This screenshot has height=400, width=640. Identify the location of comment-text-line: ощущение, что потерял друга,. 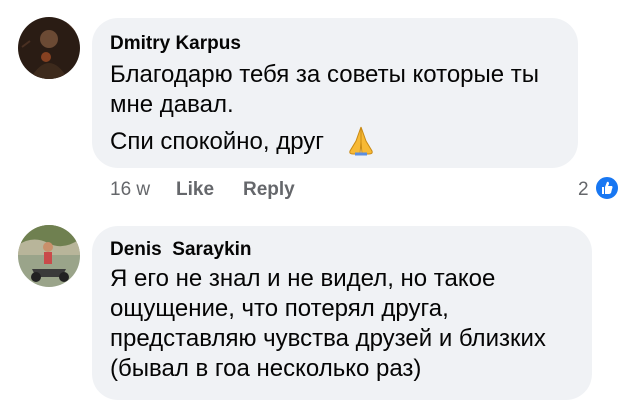
(279, 308).